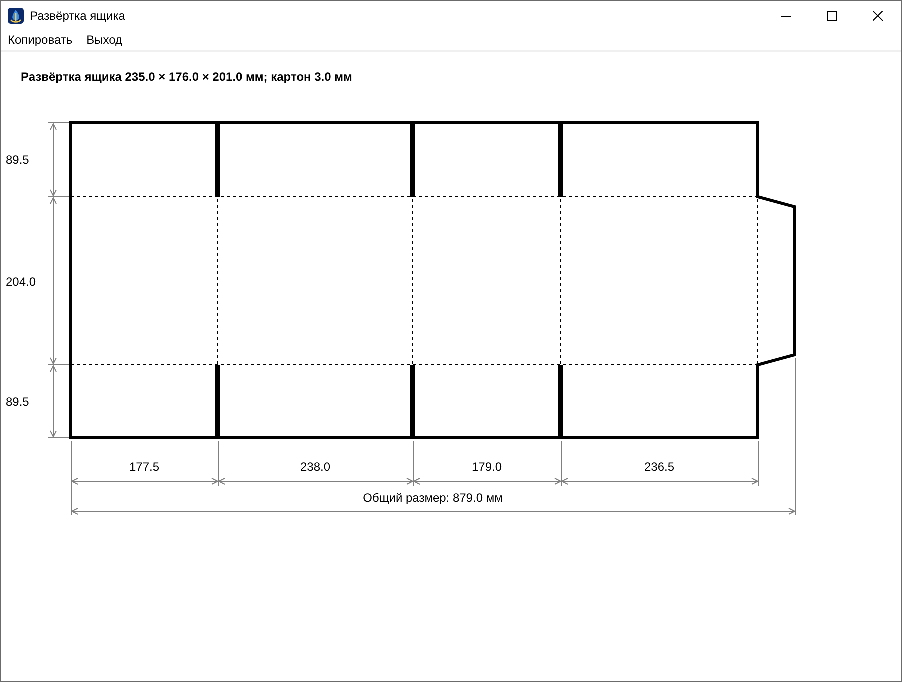 The image size is (902, 682). I want to click on dimension-label: Общий размер: 879.0 мм, so click(433, 498).